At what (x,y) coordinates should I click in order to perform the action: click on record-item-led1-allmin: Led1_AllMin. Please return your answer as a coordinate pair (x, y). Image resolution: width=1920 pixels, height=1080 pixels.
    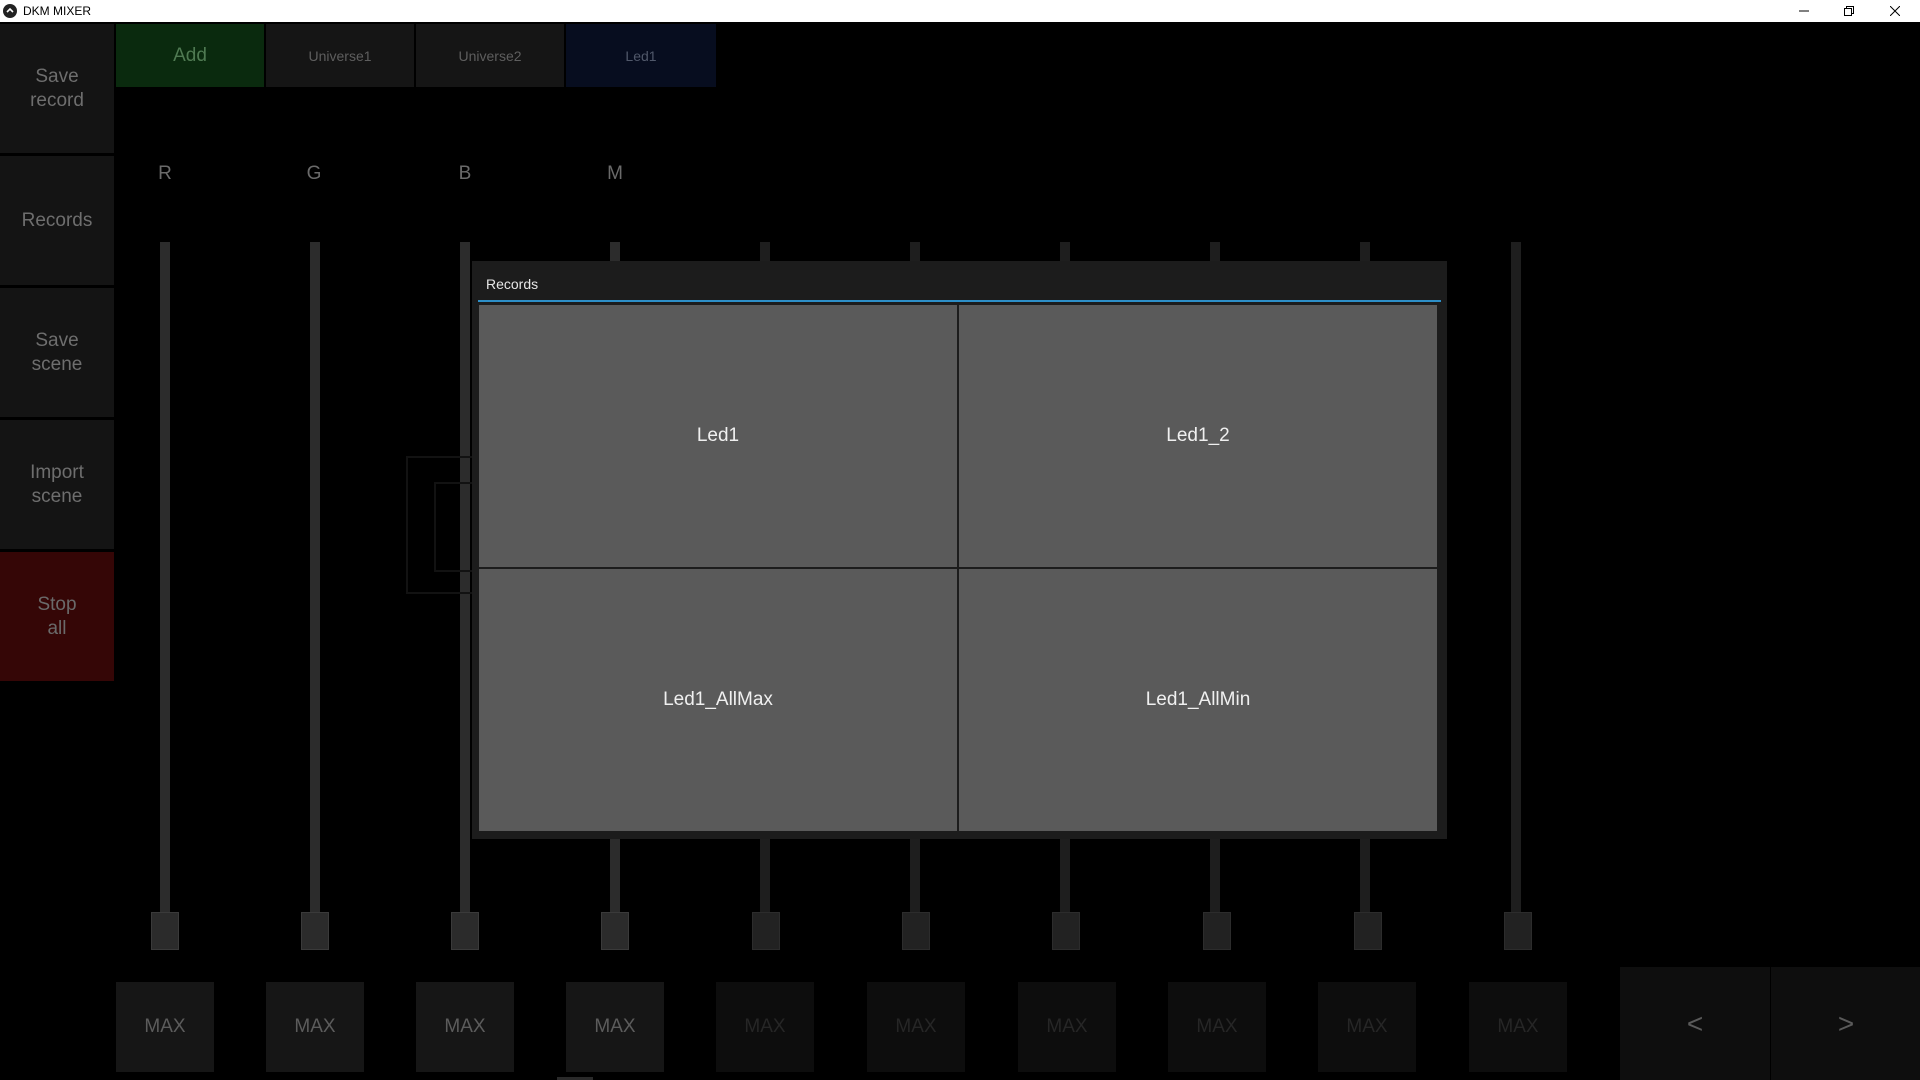
    Looking at the image, I should click on (1198, 700).